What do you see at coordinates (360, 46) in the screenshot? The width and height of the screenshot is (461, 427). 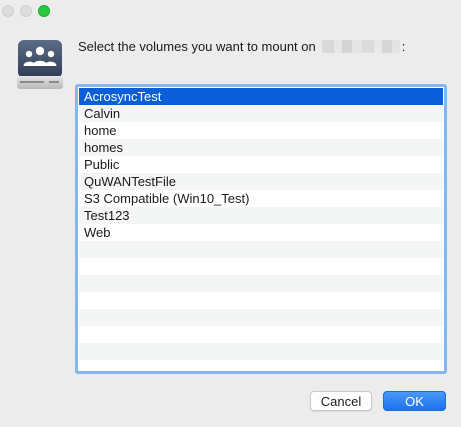 I see `redacted-server-name` at bounding box center [360, 46].